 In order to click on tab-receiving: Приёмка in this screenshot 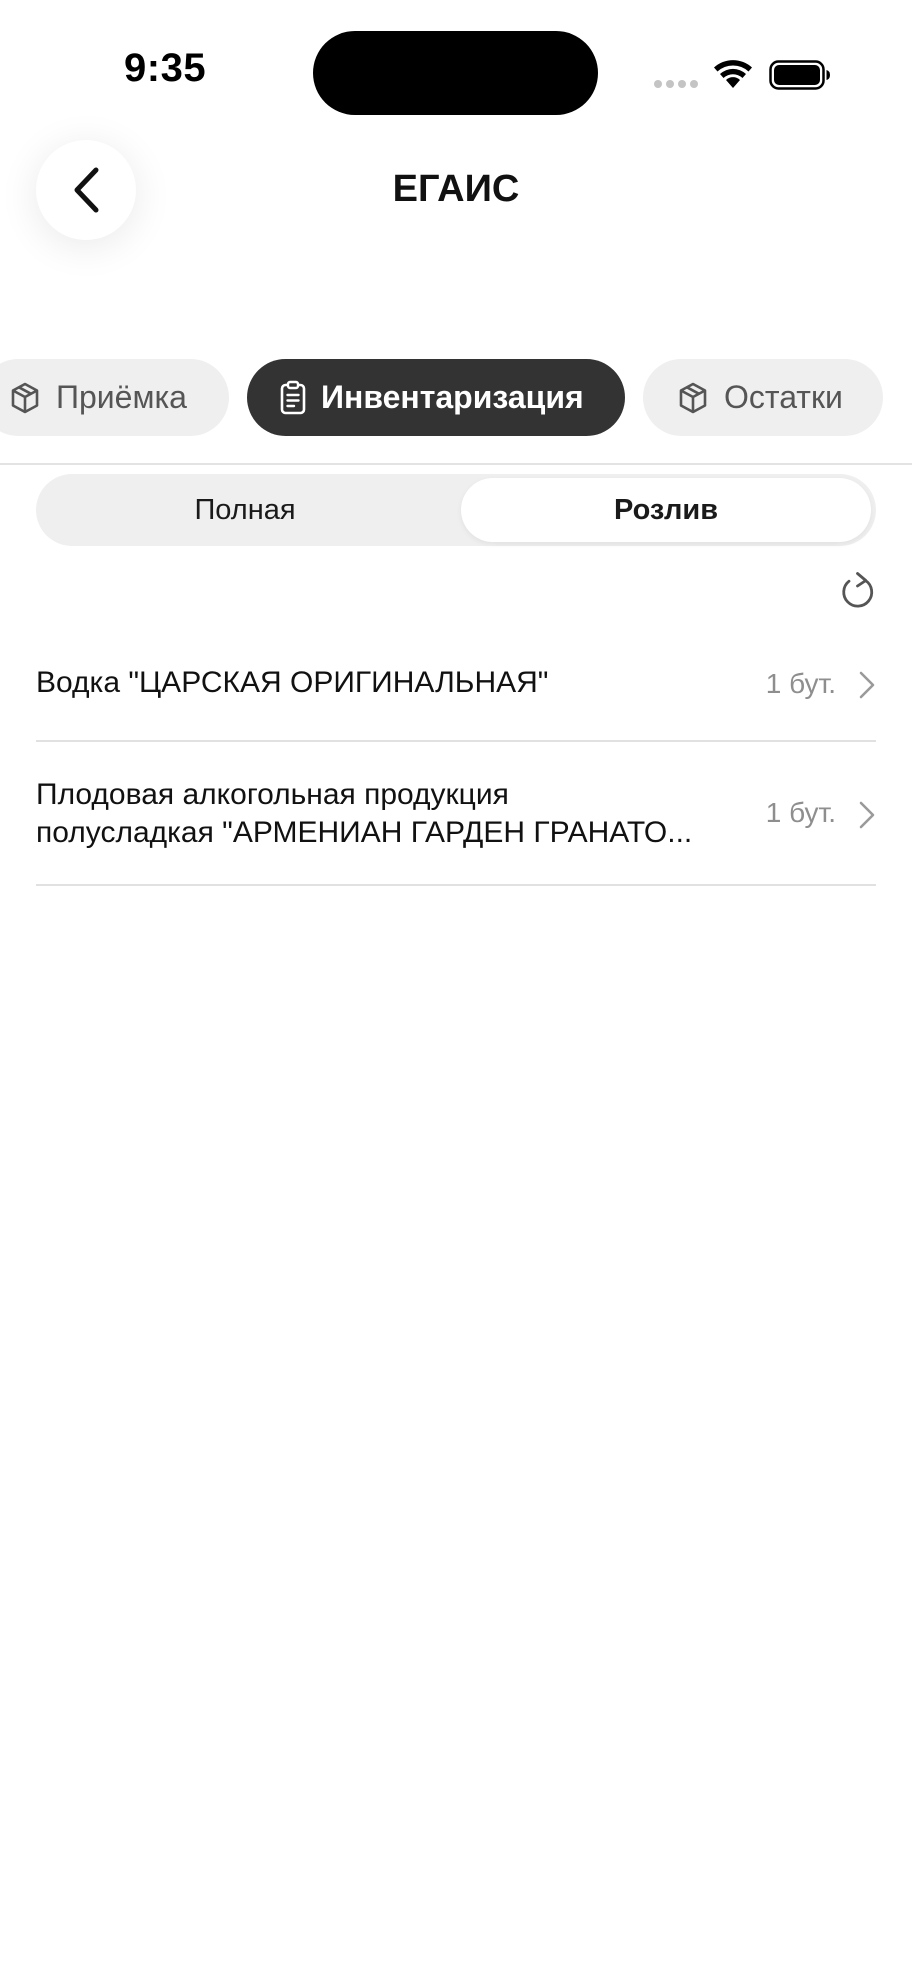, I will do `click(114, 397)`.